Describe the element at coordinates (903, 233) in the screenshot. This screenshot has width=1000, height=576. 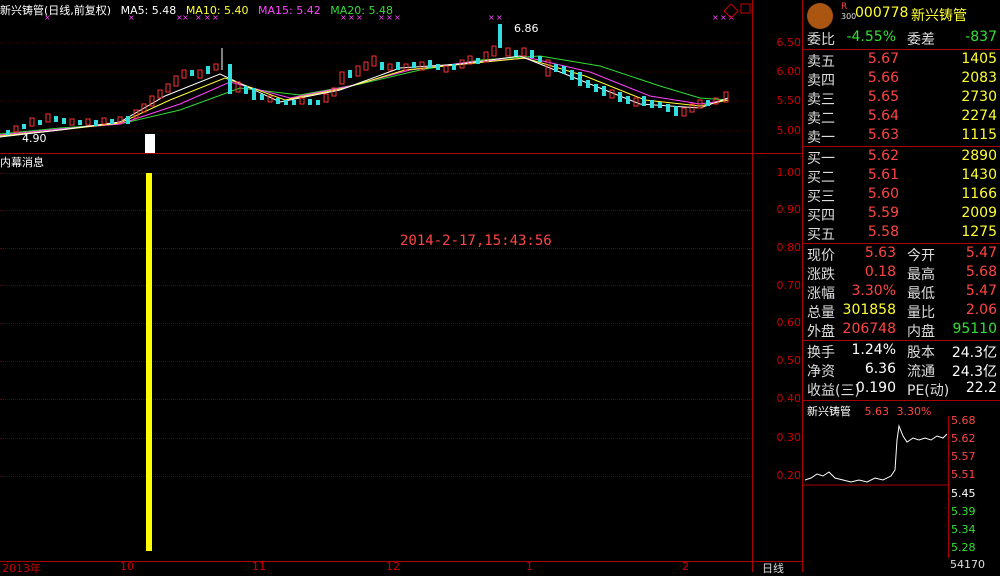
I see `buy-row: 买五 5.58 1275` at that location.